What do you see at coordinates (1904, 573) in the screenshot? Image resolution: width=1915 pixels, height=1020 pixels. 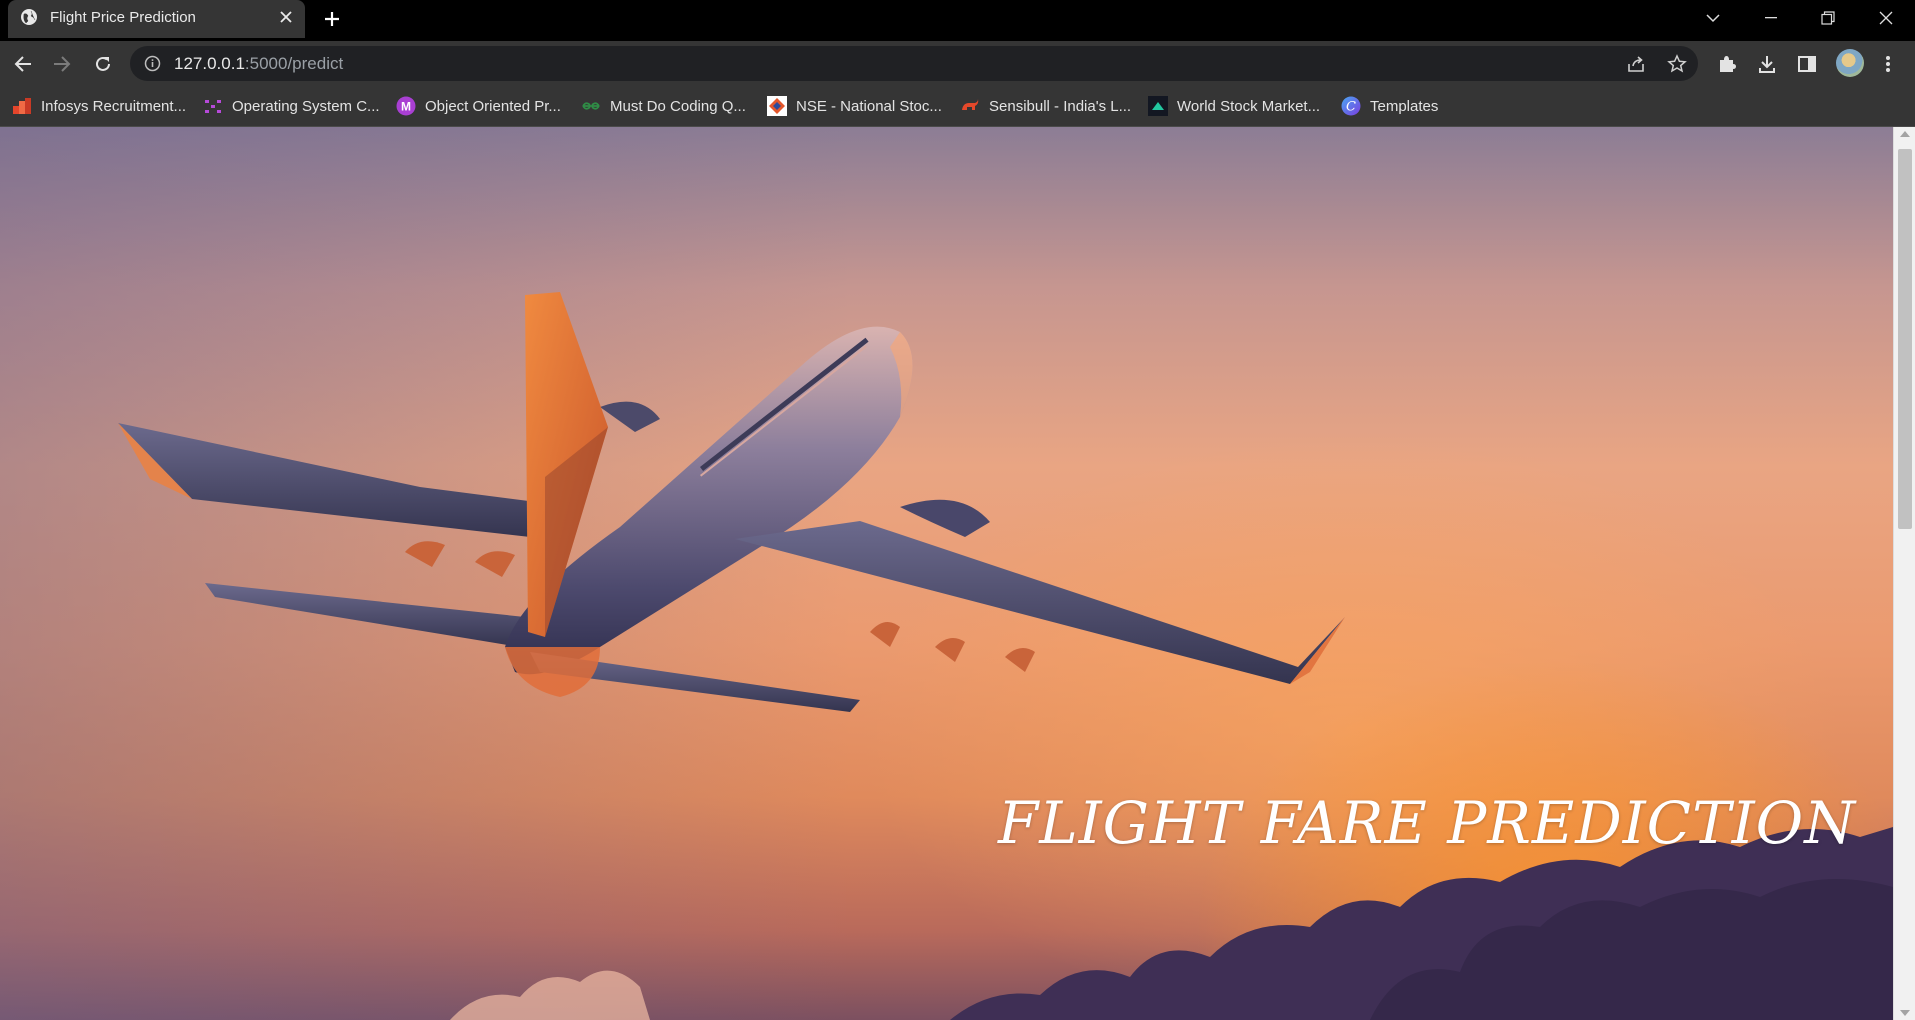 I see `page-scrollbar` at bounding box center [1904, 573].